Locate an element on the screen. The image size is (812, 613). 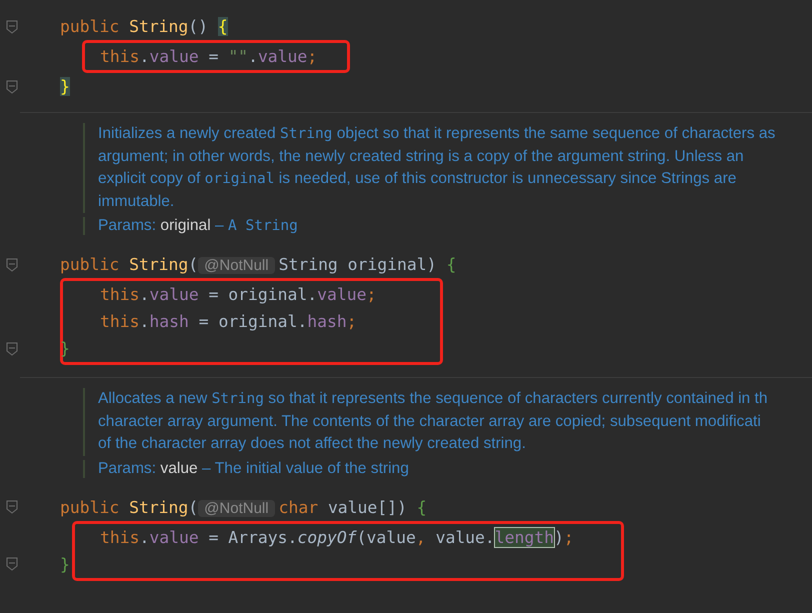
code-line: public String() { is located at coordinates (144, 26).